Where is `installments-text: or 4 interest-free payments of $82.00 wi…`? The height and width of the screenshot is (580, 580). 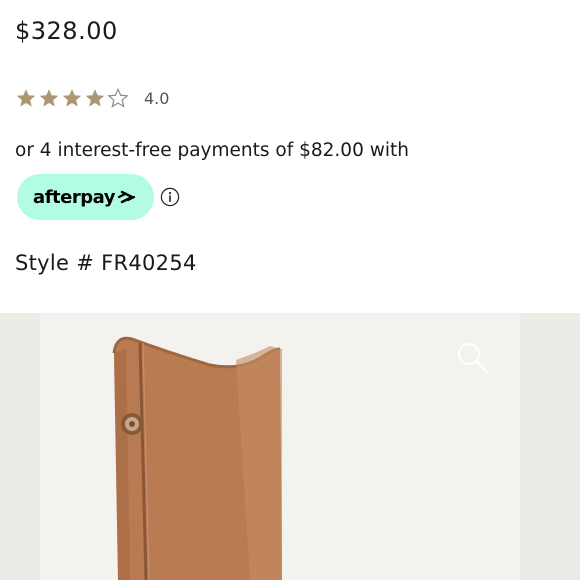
installments-text: or 4 interest-free payments of $82.00 wi… is located at coordinates (212, 150).